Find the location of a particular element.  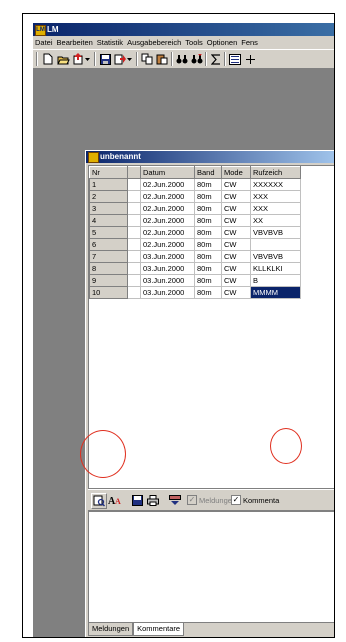

export-dropdown-icon is located at coordinates (129, 59).